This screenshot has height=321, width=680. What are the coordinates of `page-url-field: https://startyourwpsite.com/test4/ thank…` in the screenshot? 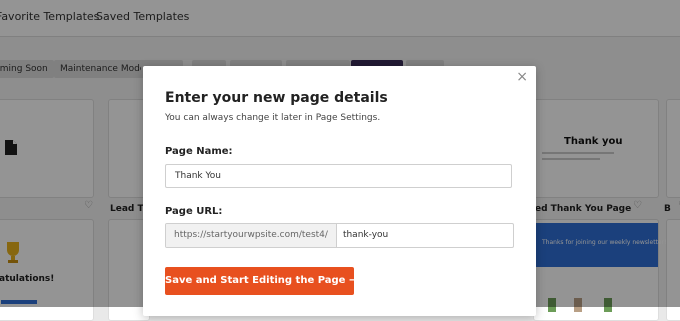 It's located at (339, 235).